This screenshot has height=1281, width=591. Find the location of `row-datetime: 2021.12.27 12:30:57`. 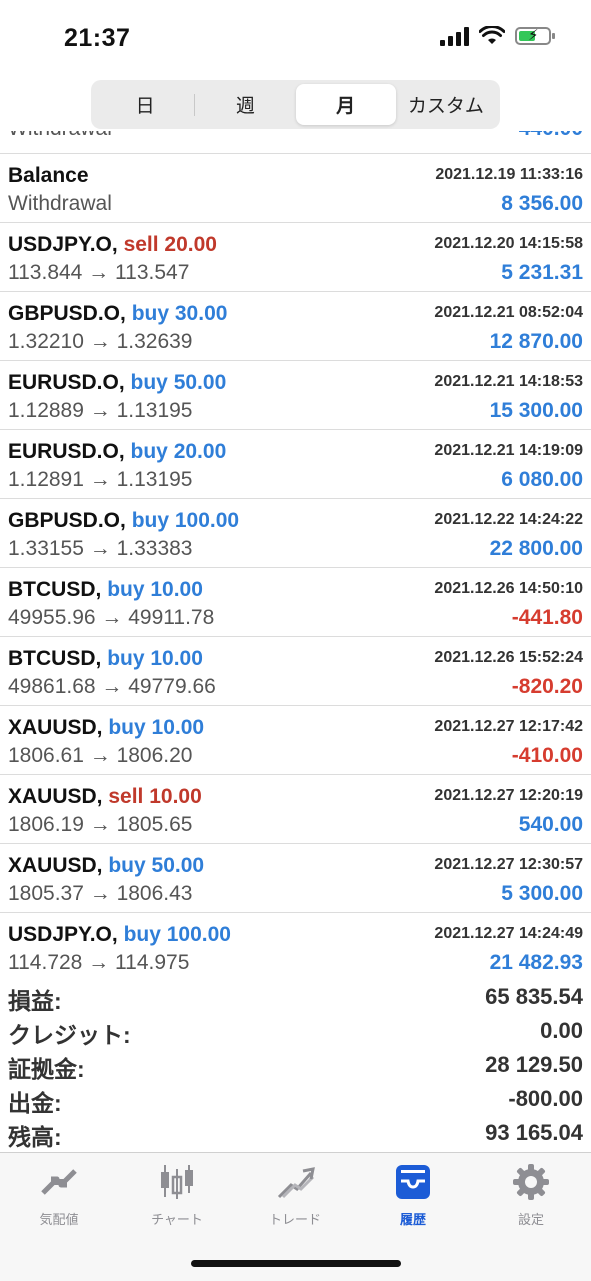

row-datetime: 2021.12.27 12:30:57 is located at coordinates (508, 864).